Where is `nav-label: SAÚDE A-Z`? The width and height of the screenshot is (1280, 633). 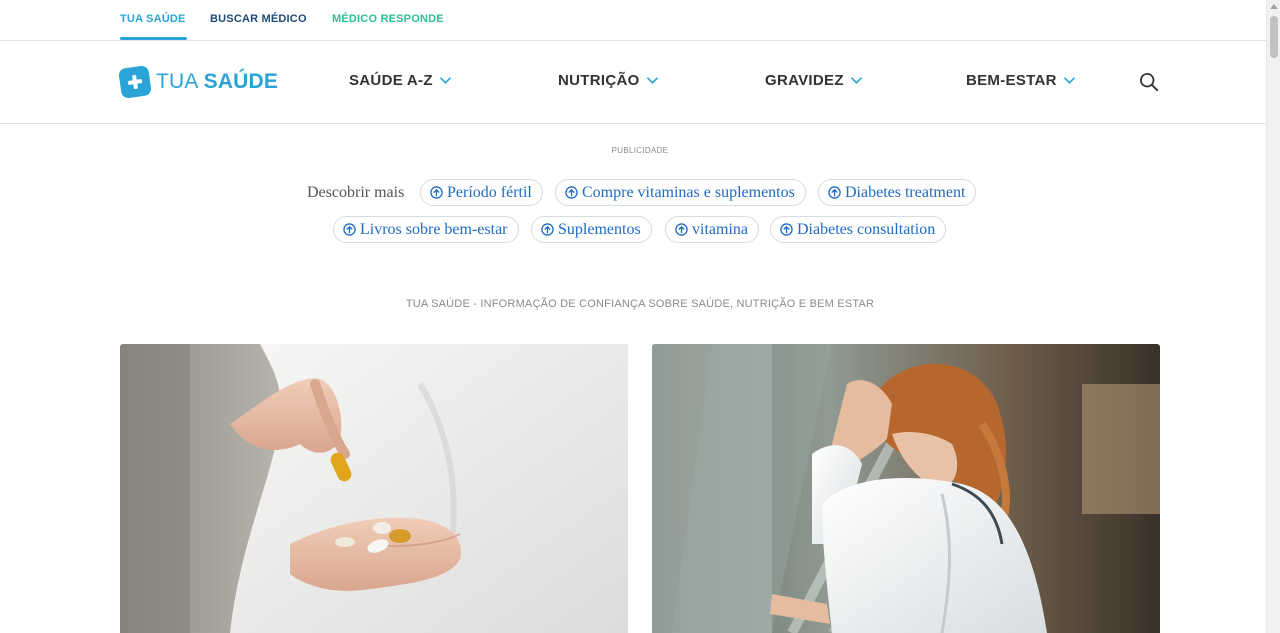
nav-label: SAÚDE A-Z is located at coordinates (391, 80).